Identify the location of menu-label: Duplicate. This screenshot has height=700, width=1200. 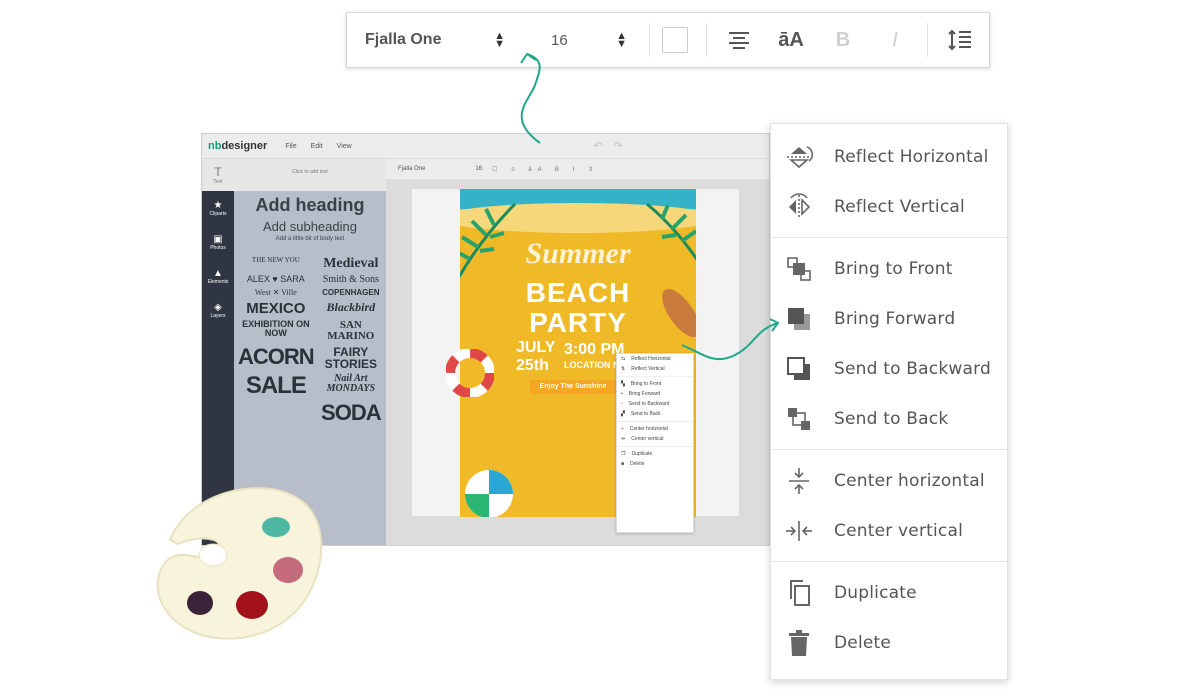
(875, 593).